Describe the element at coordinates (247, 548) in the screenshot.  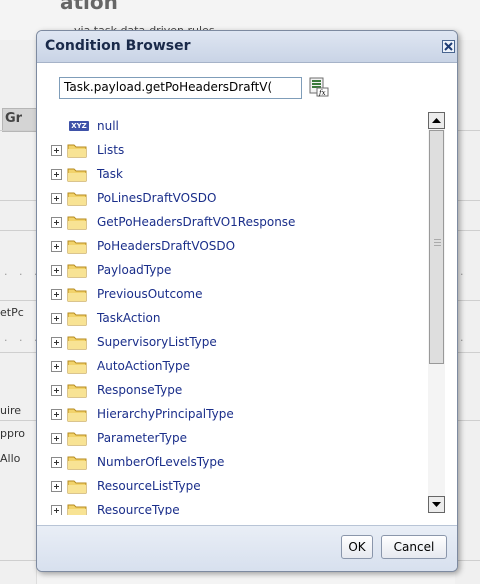
I see `dialog-footer: OK Cancel` at that location.